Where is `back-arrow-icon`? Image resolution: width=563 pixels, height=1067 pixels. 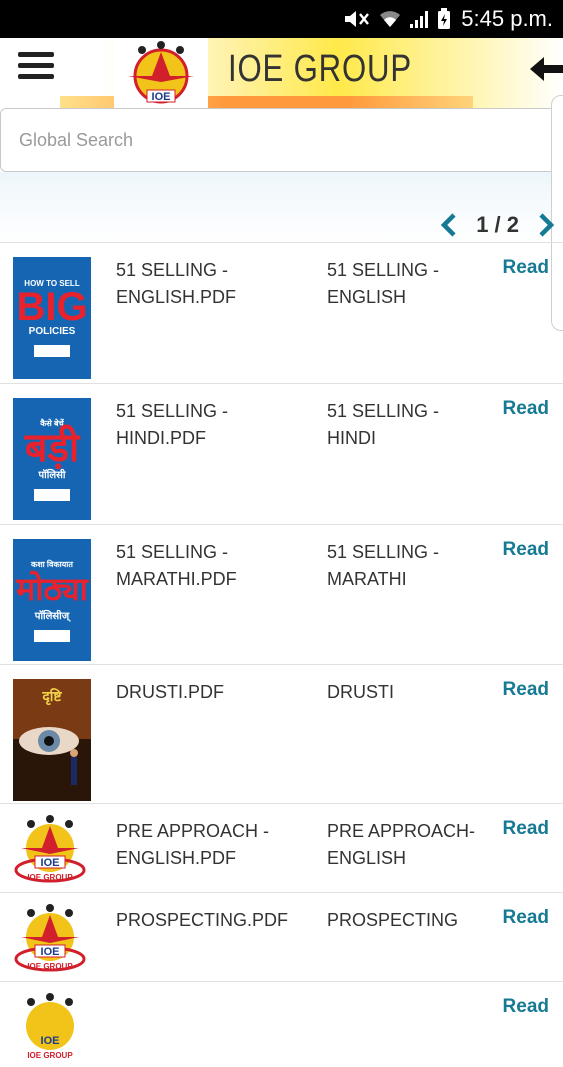
back-arrow-icon is located at coordinates (546, 69).